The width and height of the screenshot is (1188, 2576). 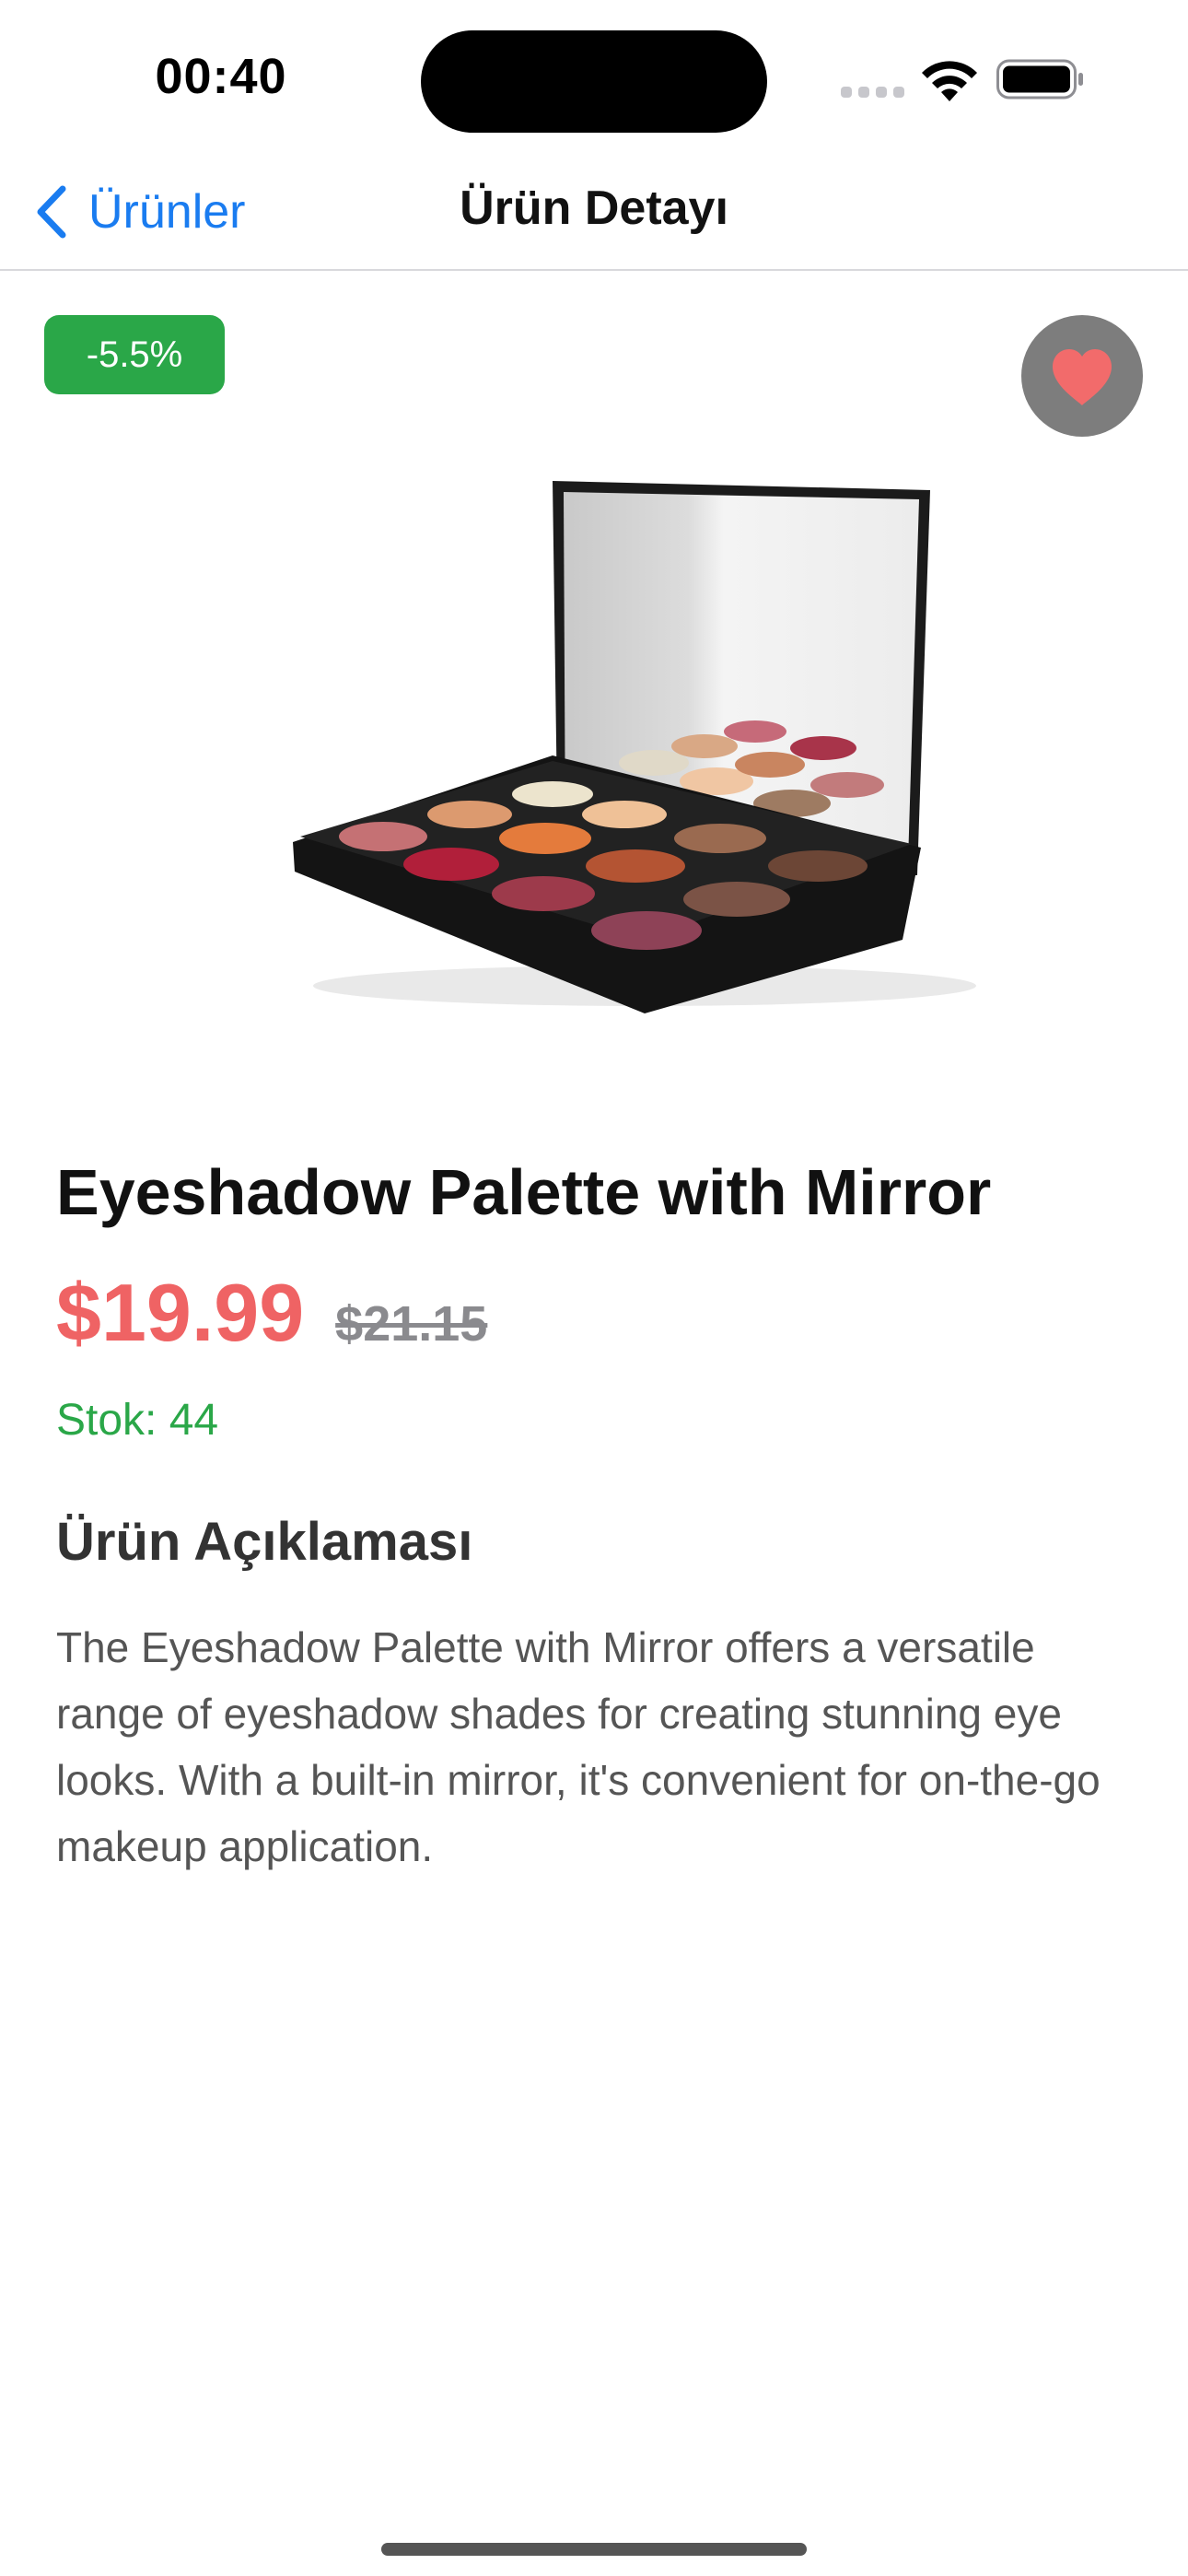 I want to click on heart-icon, so click(x=1082, y=377).